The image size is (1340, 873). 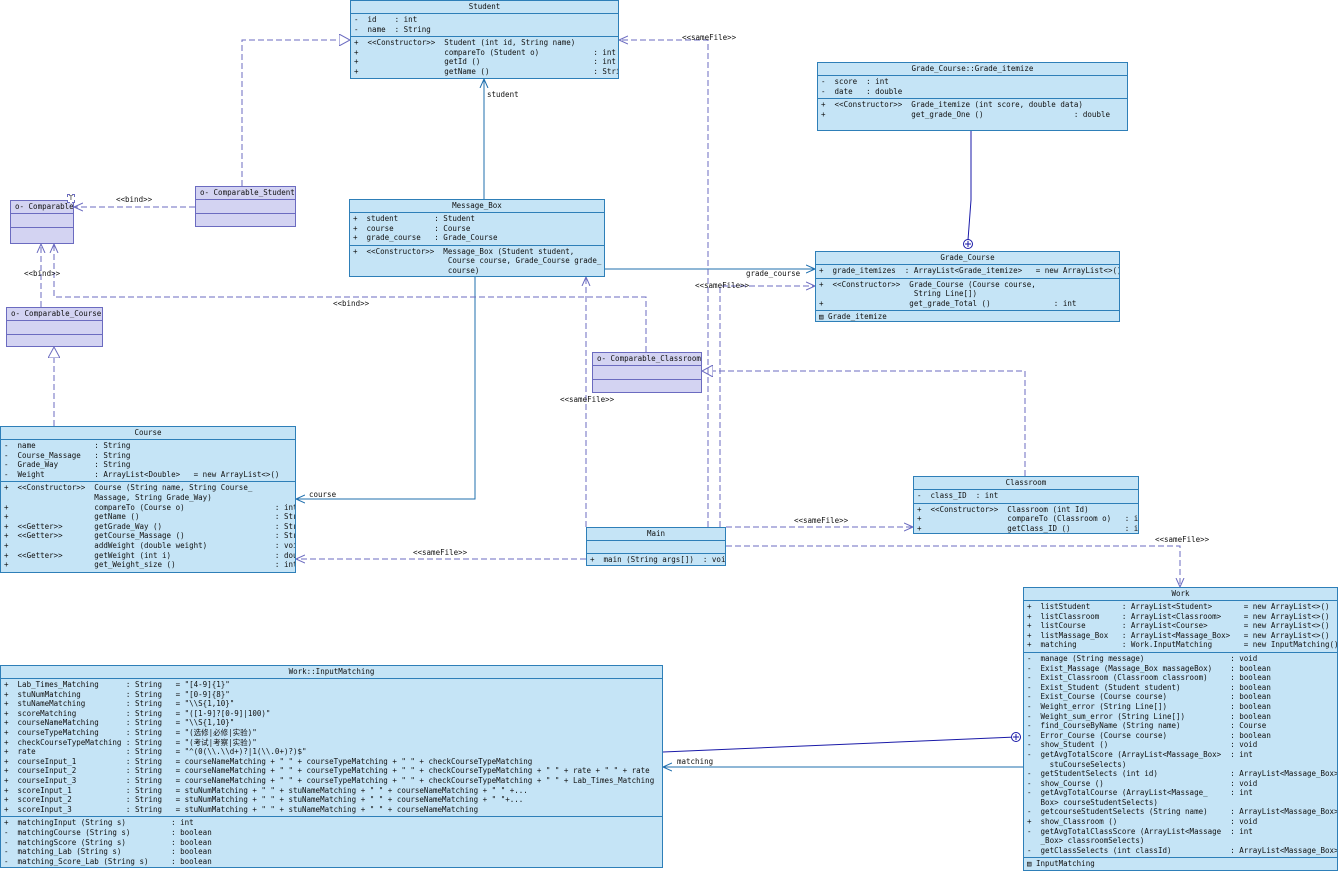 What do you see at coordinates (965, 114) in the screenshot?
I see `operation: + get_grade_One () : double` at bounding box center [965, 114].